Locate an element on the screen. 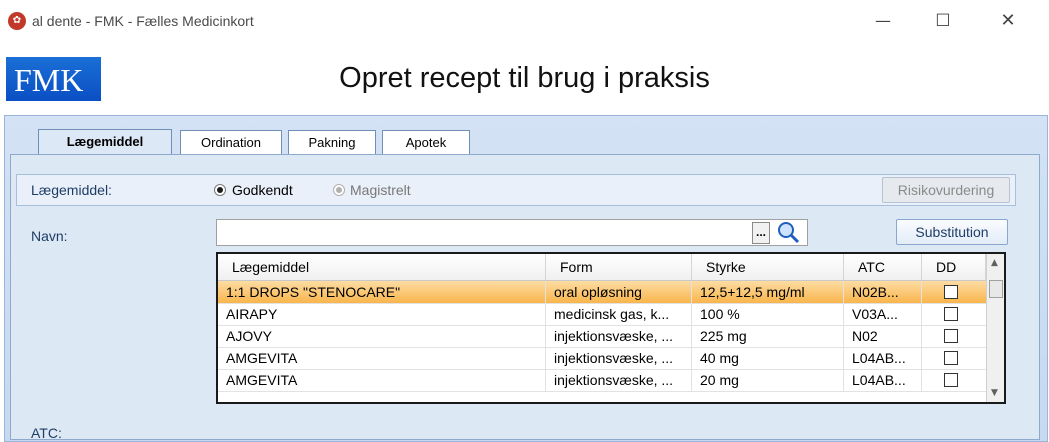 This screenshot has width=1049, height=442. search-button is located at coordinates (789, 232).